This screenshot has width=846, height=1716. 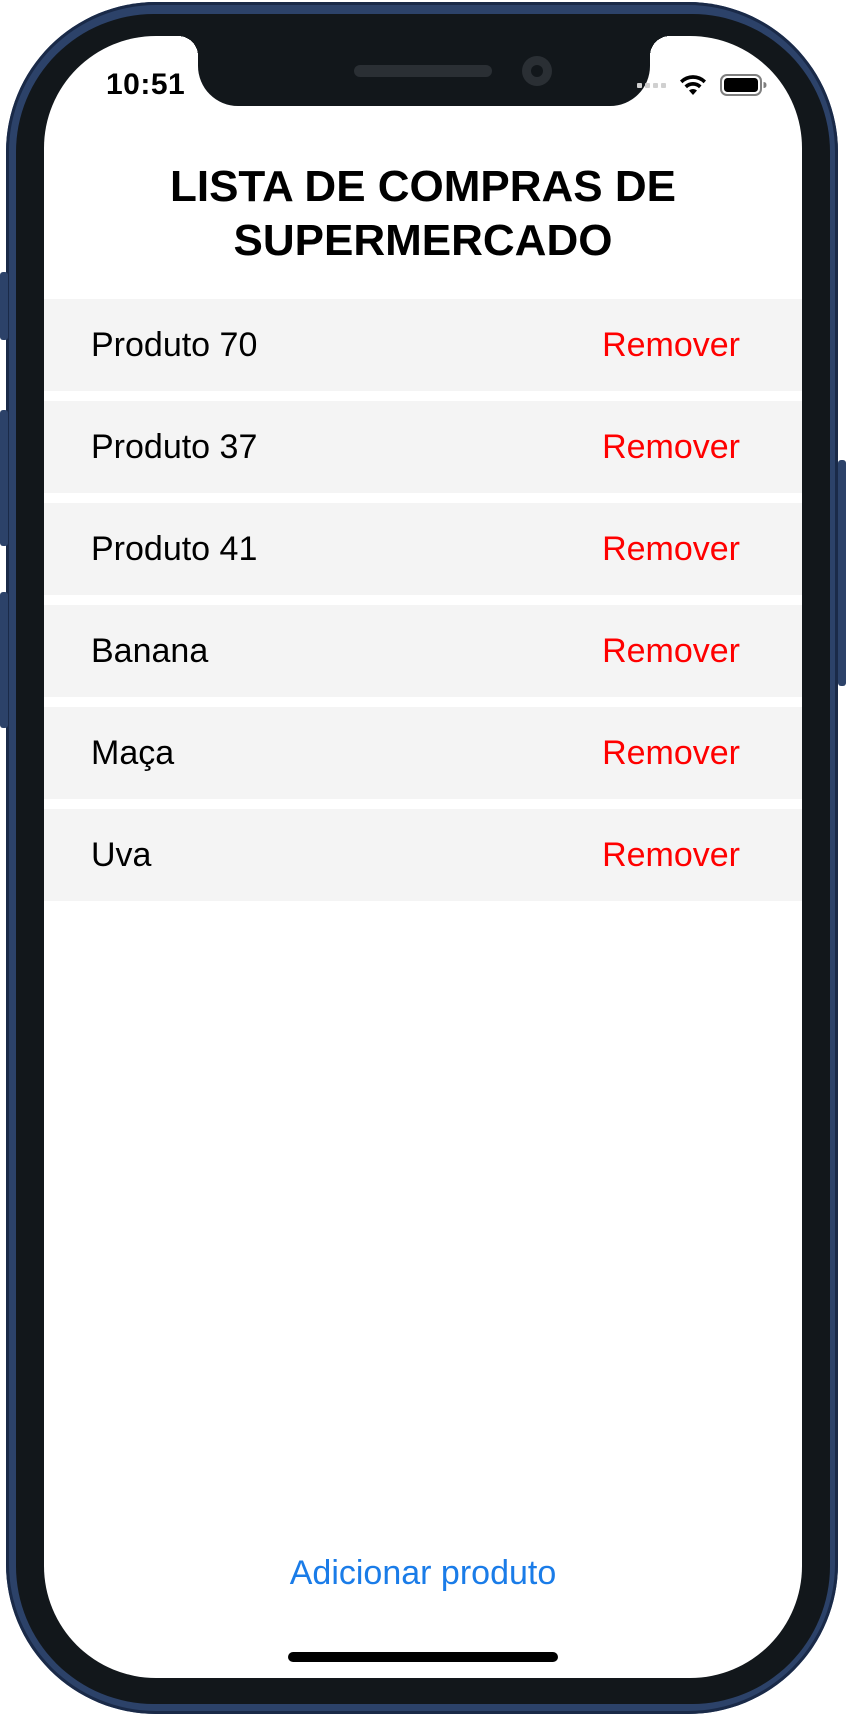 What do you see at coordinates (4, 306) in the screenshot?
I see `mute-switch` at bounding box center [4, 306].